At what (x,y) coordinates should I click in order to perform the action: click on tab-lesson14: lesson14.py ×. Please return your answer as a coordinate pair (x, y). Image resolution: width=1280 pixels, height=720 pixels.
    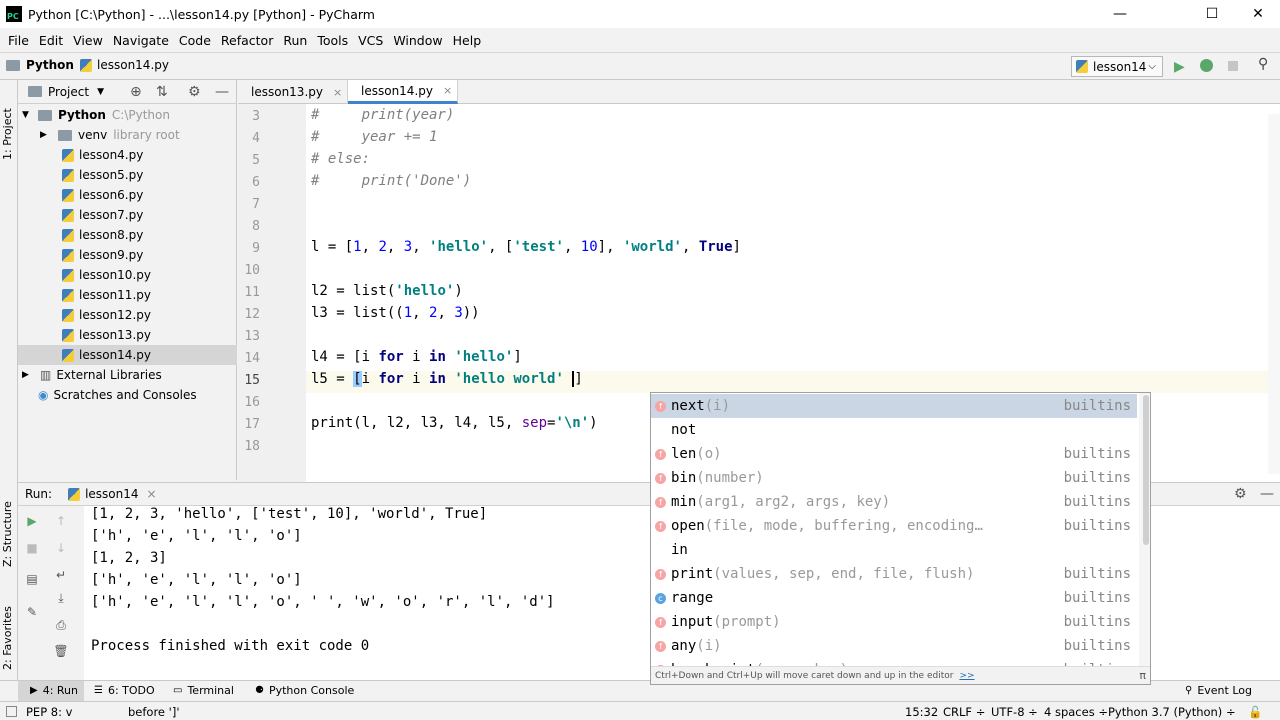
    Looking at the image, I should click on (403, 92).